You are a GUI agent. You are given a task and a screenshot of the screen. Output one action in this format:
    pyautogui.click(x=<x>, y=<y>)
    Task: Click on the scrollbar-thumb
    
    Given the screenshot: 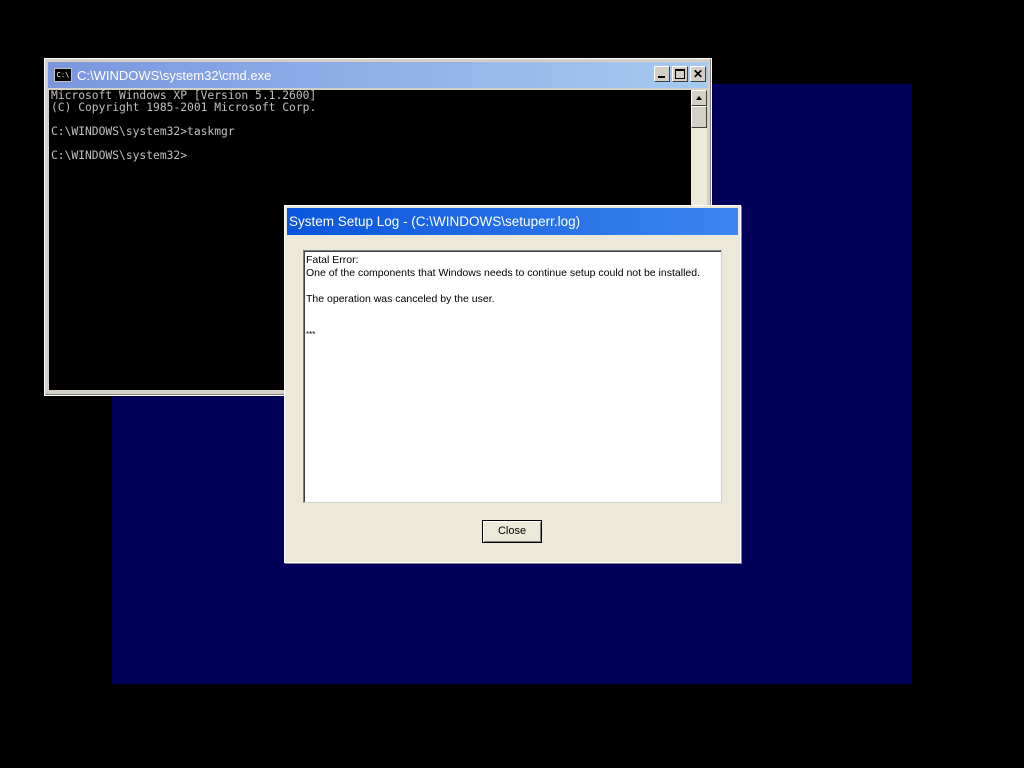 What is the action you would take?
    pyautogui.click(x=699, y=117)
    